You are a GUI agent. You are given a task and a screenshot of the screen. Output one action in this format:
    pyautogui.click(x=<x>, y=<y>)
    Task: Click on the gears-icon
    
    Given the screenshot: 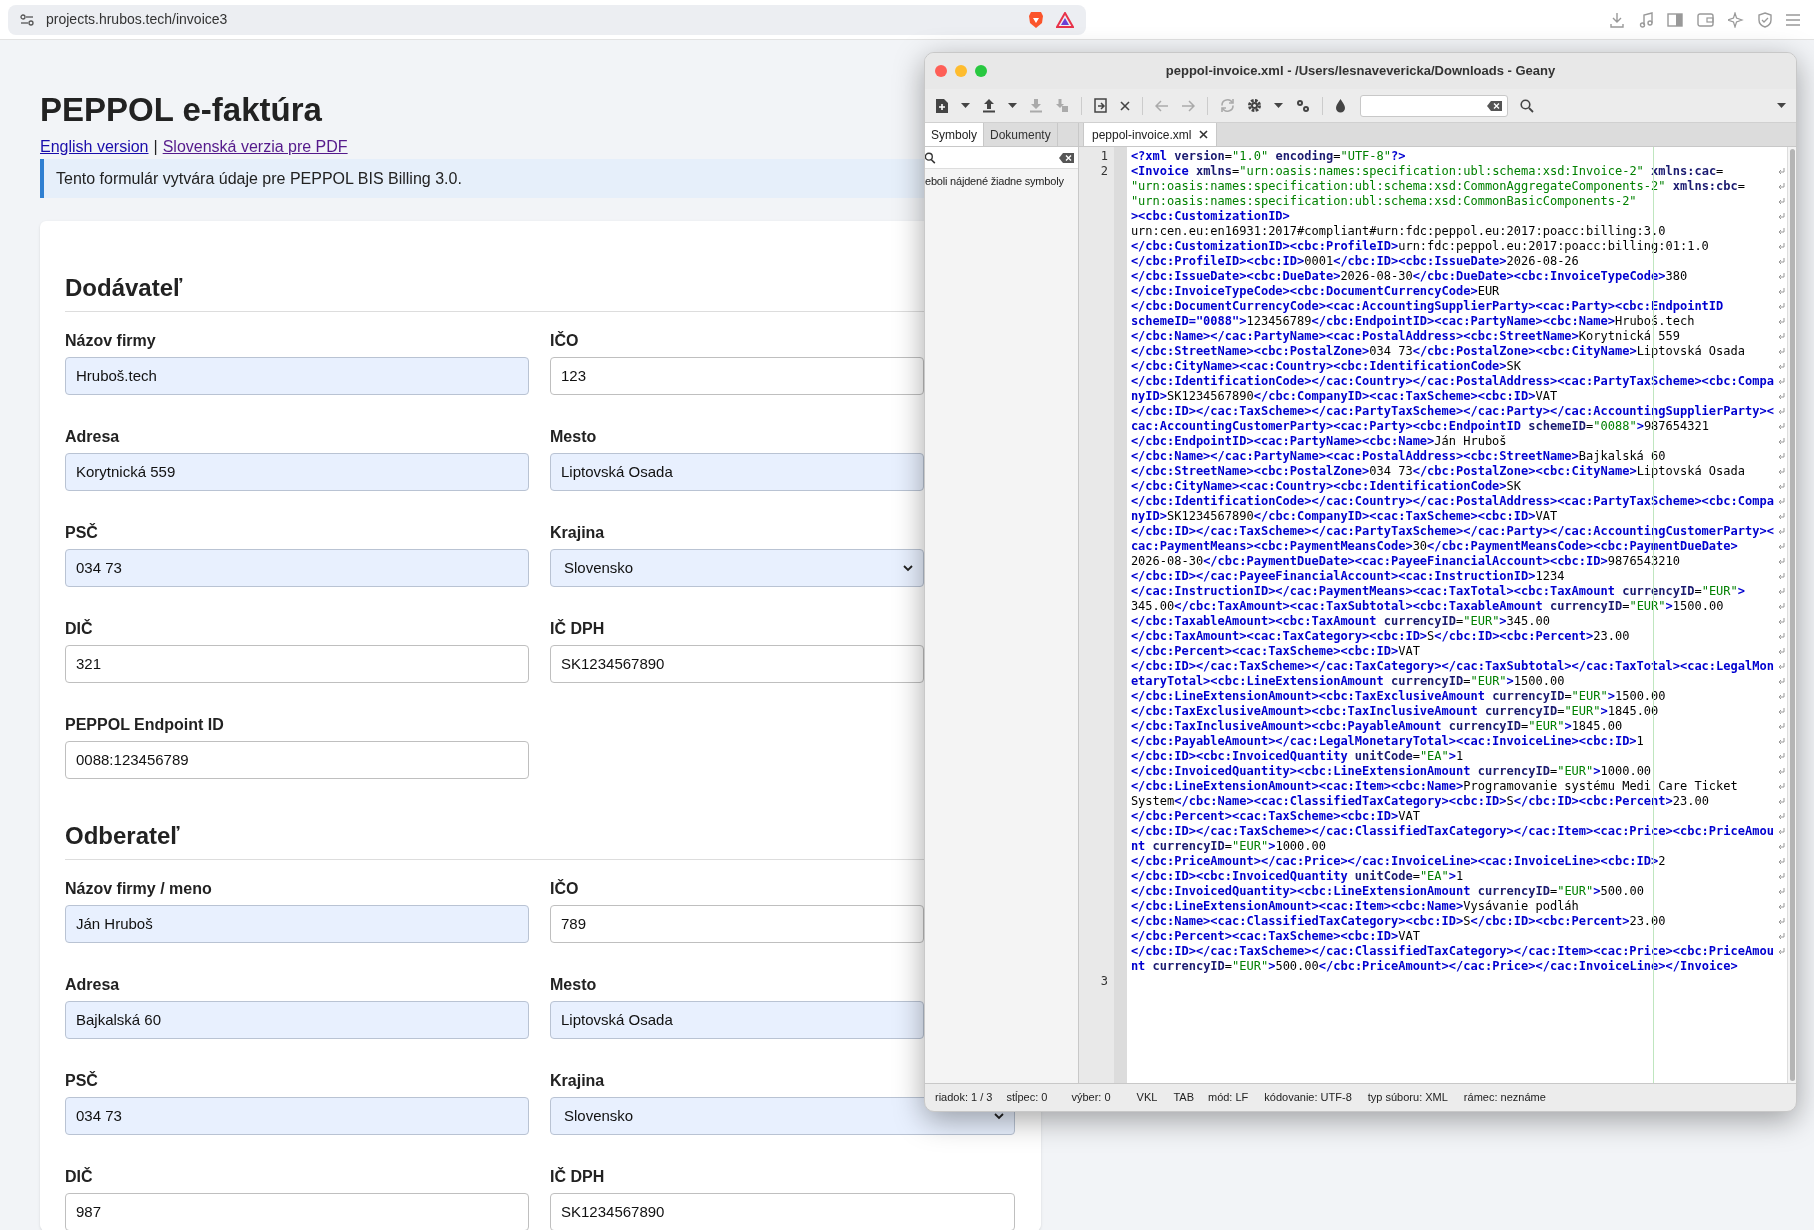 What is the action you would take?
    pyautogui.click(x=1302, y=105)
    